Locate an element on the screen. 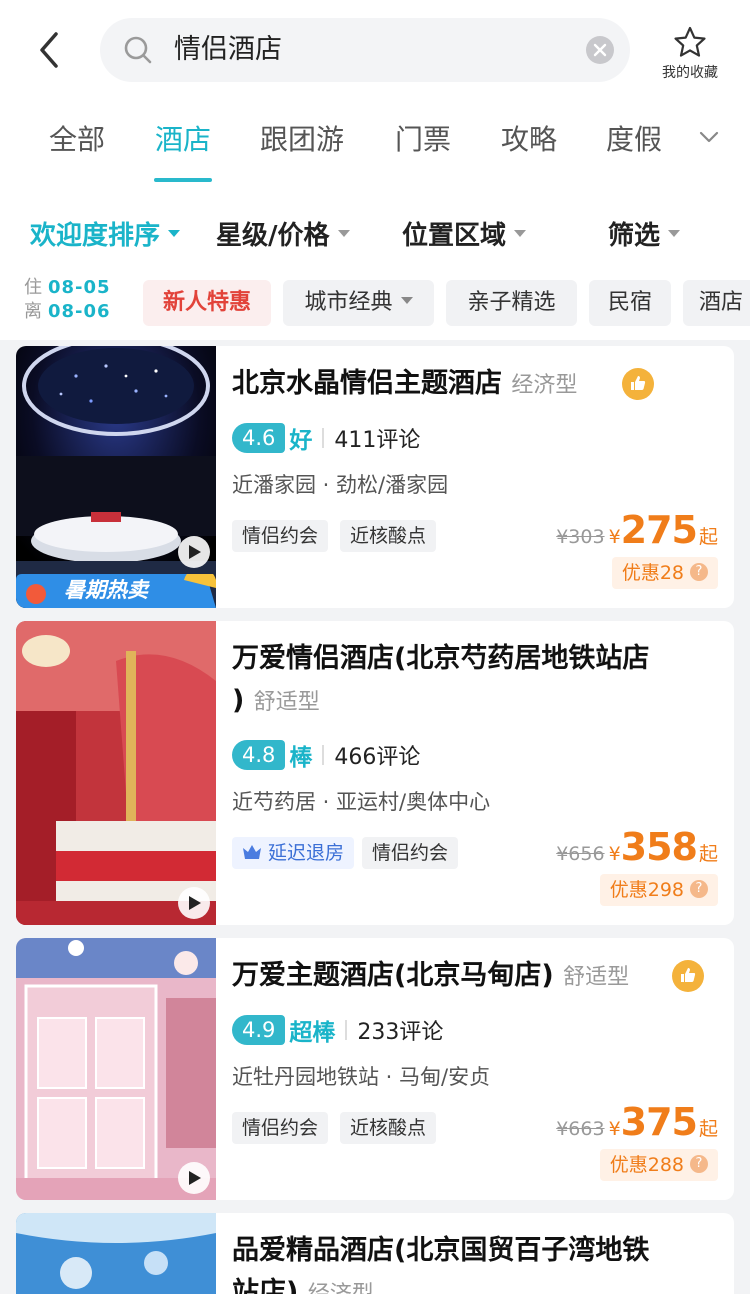 The height and width of the screenshot is (1294, 750). review-count: 233评论 is located at coordinates (400, 1030).